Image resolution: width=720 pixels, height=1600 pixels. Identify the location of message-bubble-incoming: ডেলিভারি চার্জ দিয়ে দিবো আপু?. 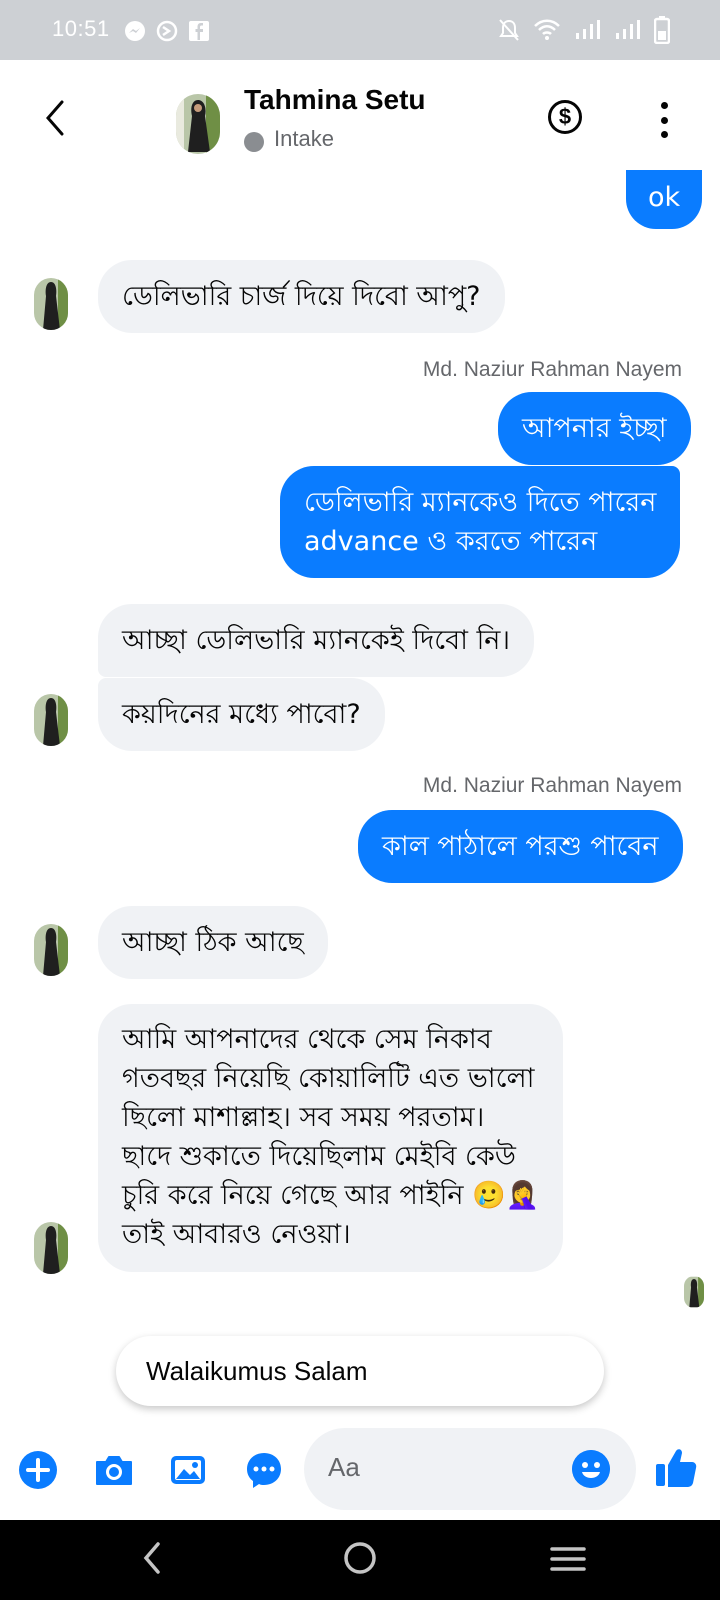
(301, 296).